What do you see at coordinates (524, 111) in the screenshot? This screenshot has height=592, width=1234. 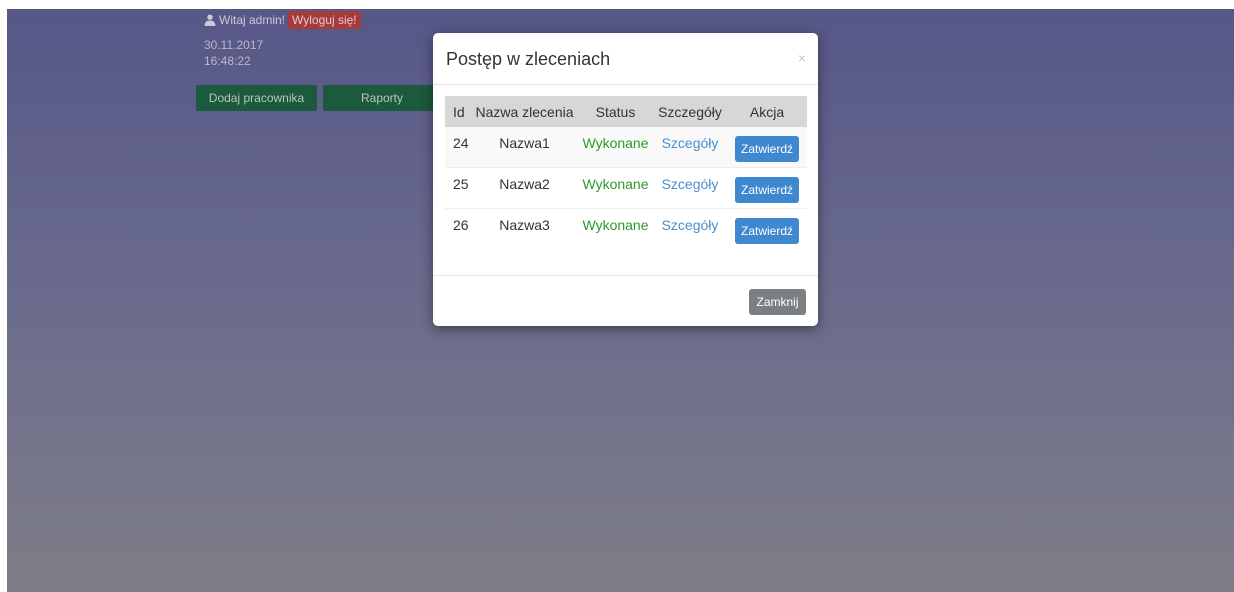 I see `header-name: Nazwa zlecenia` at bounding box center [524, 111].